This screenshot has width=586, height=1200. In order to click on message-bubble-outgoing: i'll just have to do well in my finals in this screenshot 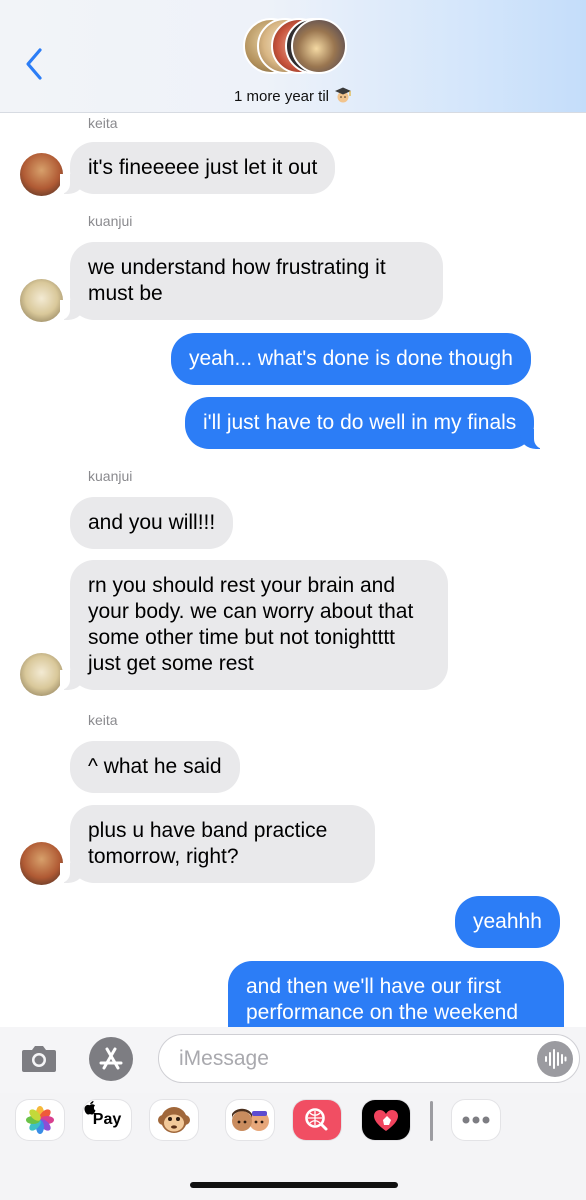, I will do `click(365, 423)`.